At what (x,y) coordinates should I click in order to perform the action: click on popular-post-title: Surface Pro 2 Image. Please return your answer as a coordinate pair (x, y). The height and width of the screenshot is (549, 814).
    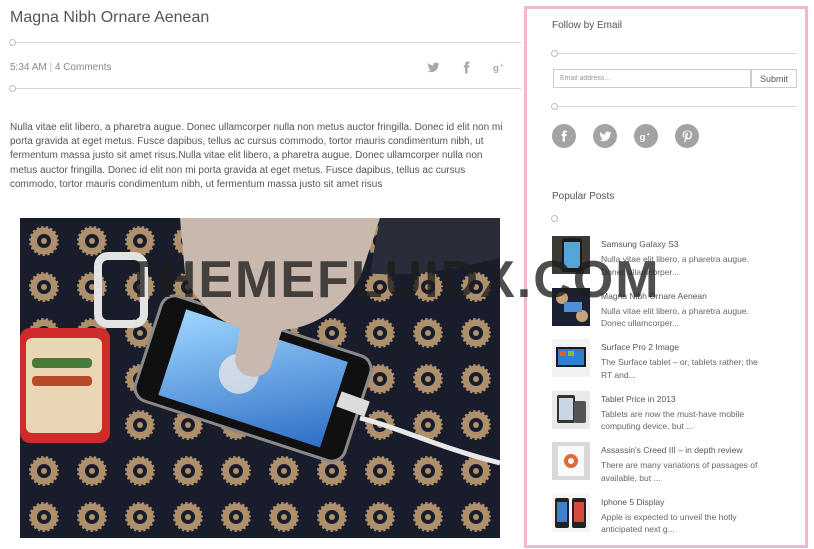
    Looking at the image, I should click on (640, 347).